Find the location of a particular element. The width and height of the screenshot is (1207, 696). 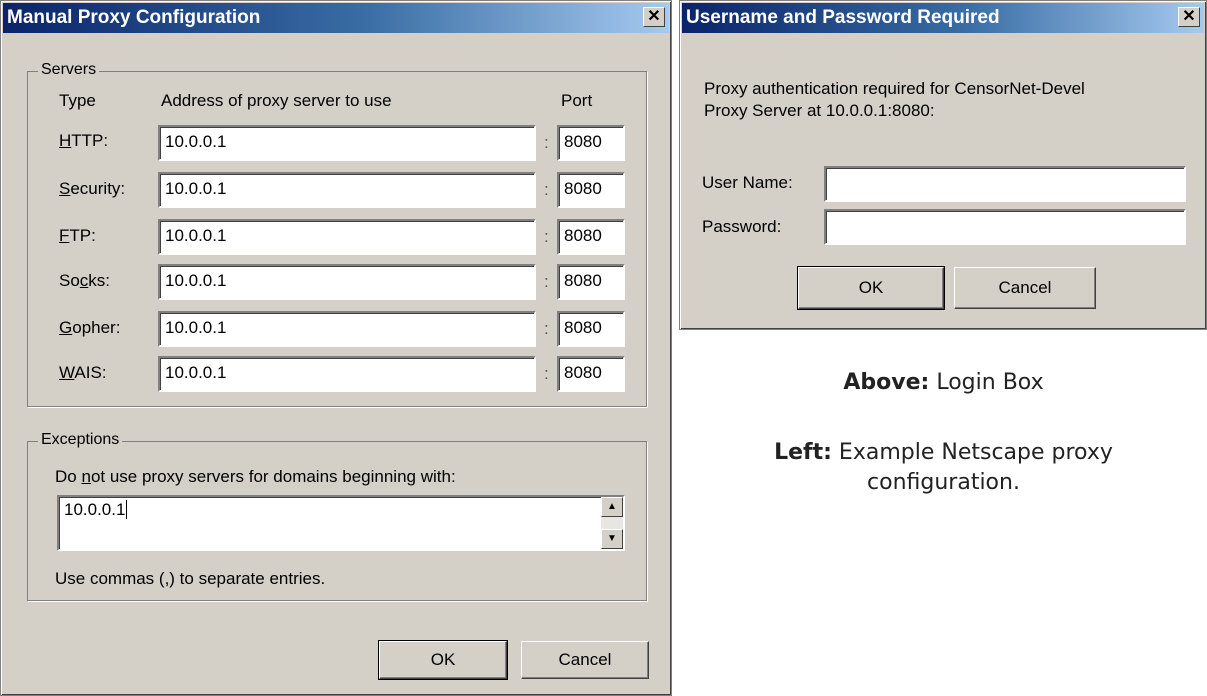

security-colon: : is located at coordinates (546, 189).